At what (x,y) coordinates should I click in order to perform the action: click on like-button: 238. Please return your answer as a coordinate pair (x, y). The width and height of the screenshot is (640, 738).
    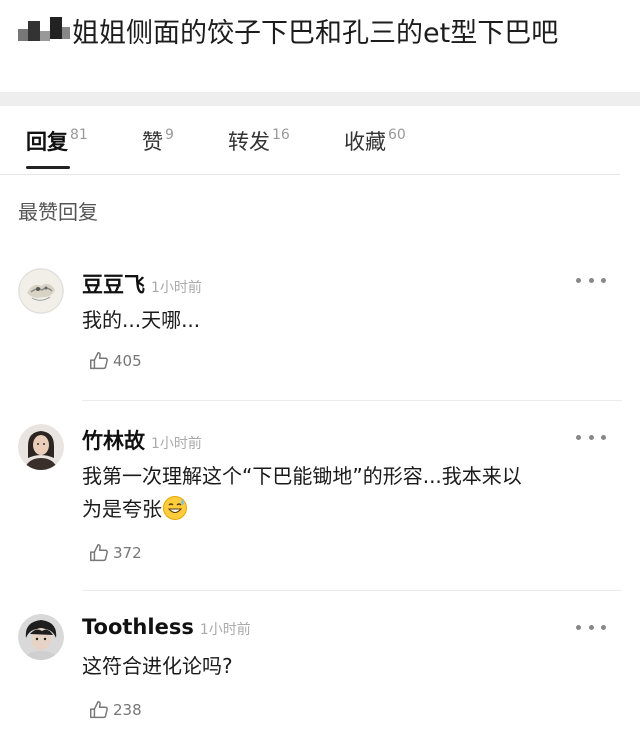
    Looking at the image, I should click on (115, 710).